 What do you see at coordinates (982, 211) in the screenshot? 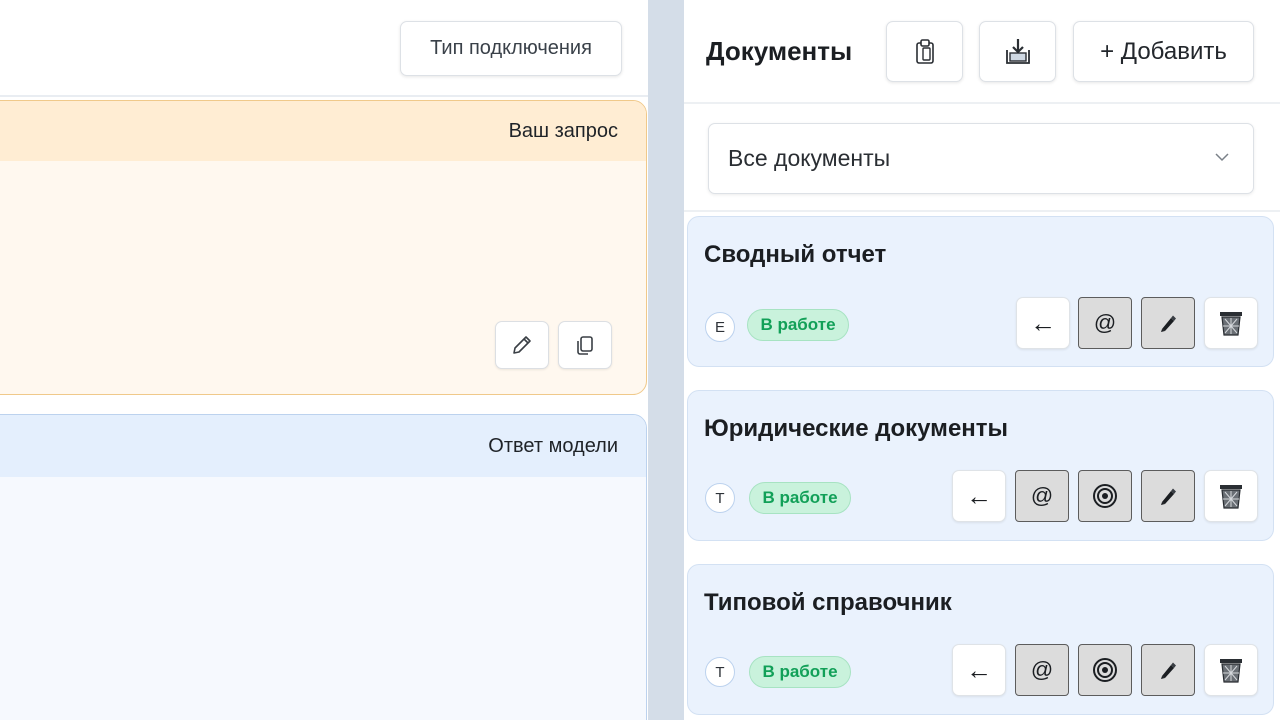
I see `filter-divider` at bounding box center [982, 211].